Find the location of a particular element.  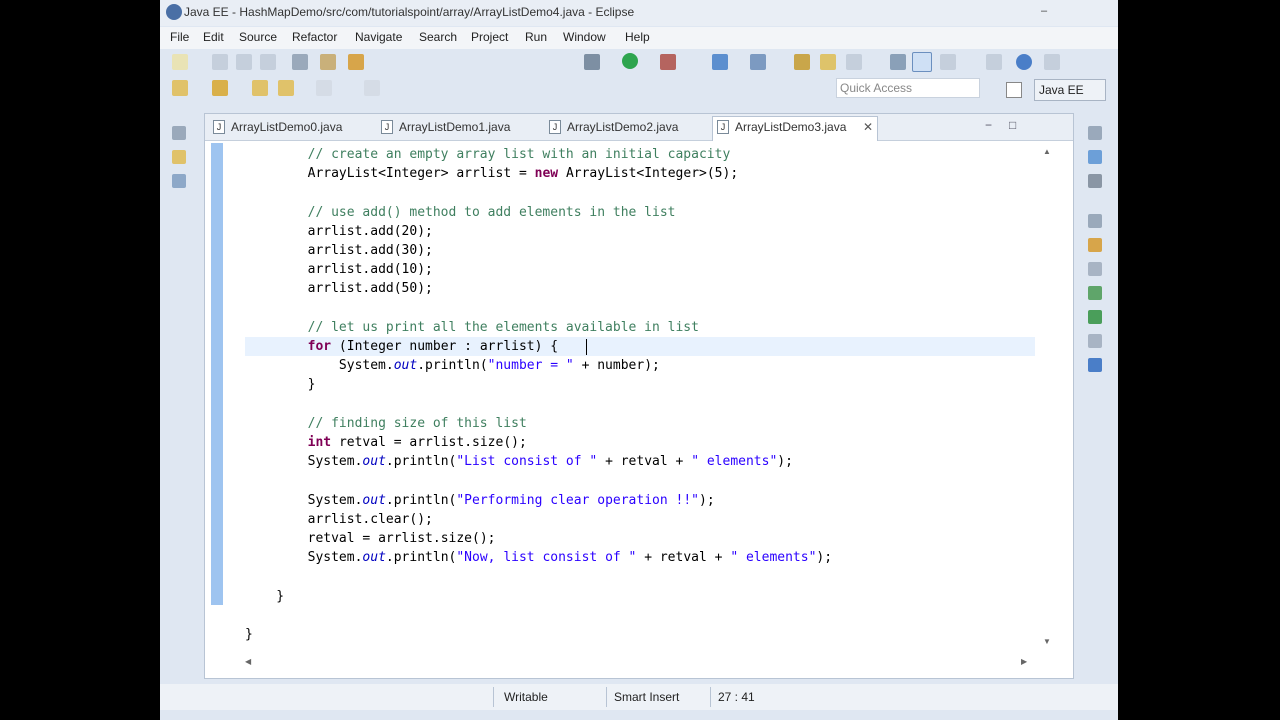

pin-editor-icon is located at coordinates (372, 88).